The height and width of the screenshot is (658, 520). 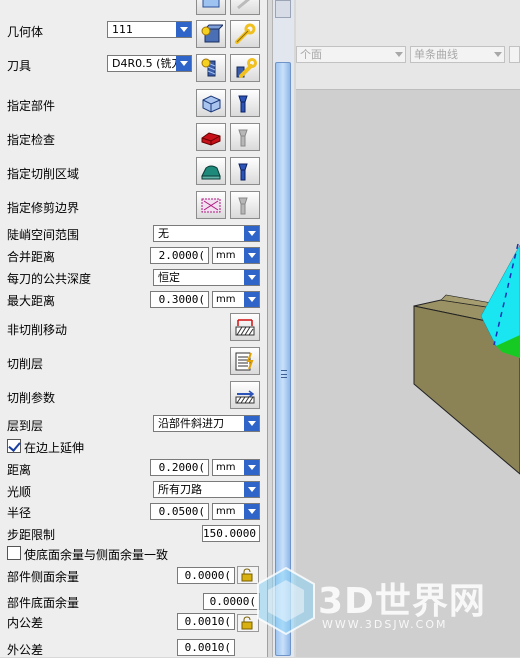 What do you see at coordinates (180, 489) in the screenshot?
I see `smoothing-value: 所有刀路` at bounding box center [180, 489].